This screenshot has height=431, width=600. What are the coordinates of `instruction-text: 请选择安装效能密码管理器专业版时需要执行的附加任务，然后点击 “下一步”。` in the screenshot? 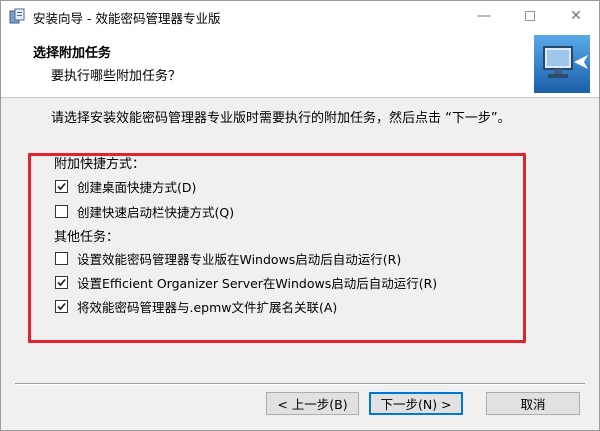 It's located at (281, 118).